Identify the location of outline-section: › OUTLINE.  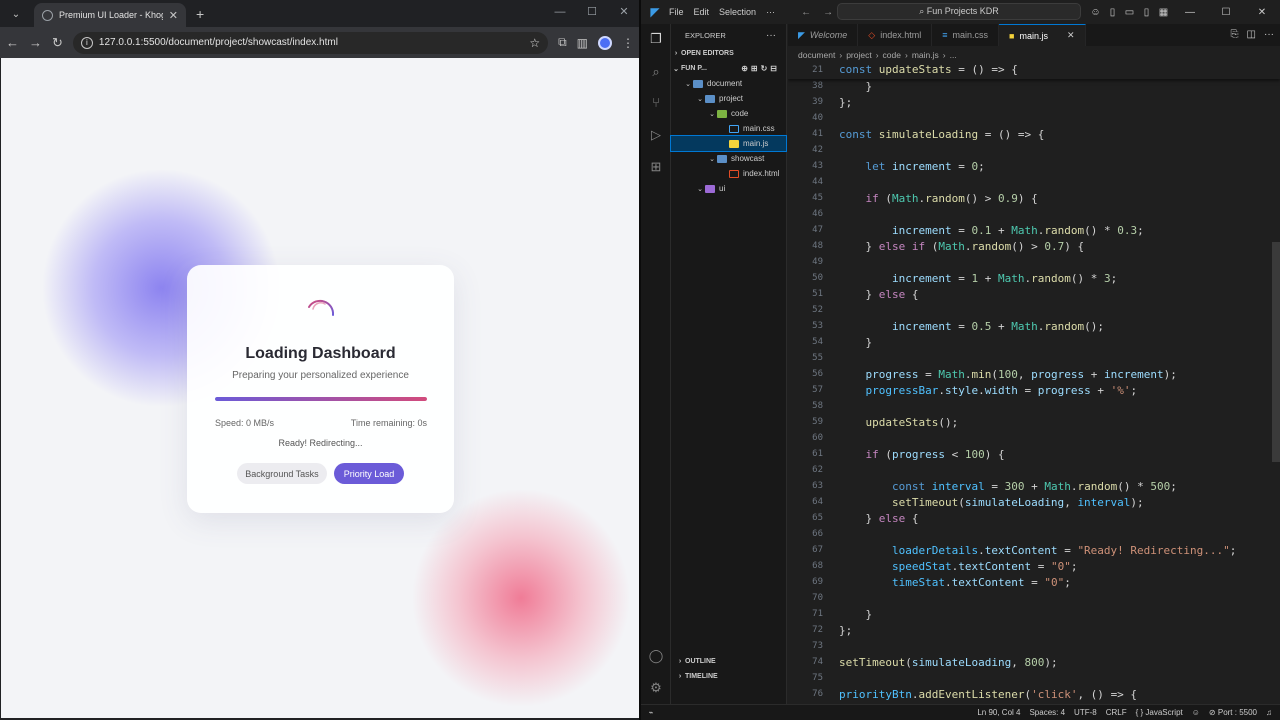
(729, 661).